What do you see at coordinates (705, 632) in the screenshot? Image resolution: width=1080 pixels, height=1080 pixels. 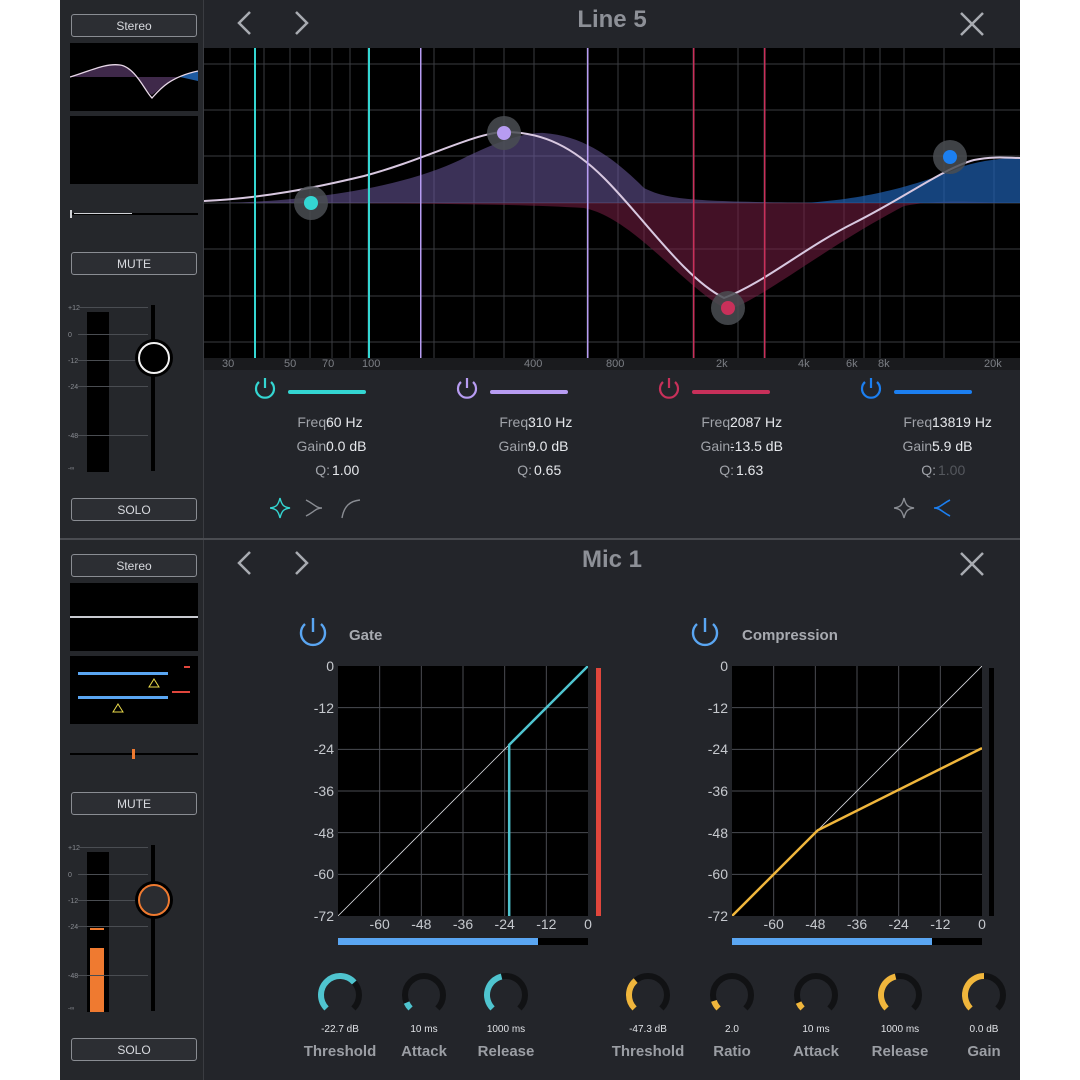 I see `compression-power-icon` at bounding box center [705, 632].